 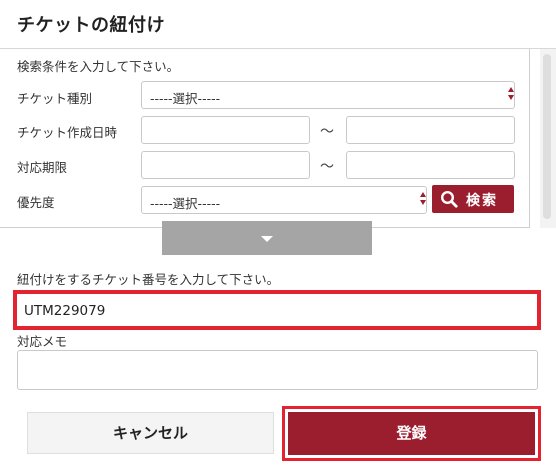 I want to click on cancel-button: キャンセル, so click(x=150, y=433).